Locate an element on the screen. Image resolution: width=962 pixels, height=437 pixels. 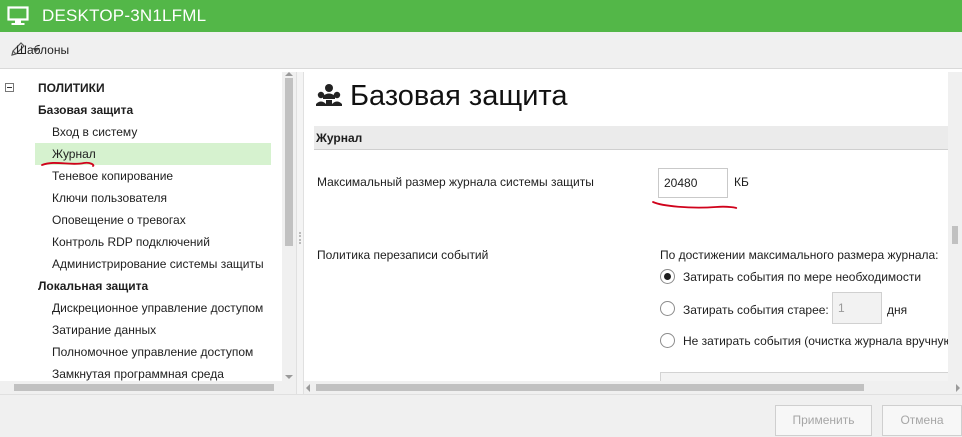
window-title: DESKTOP-3N1LFML is located at coordinates (124, 15).